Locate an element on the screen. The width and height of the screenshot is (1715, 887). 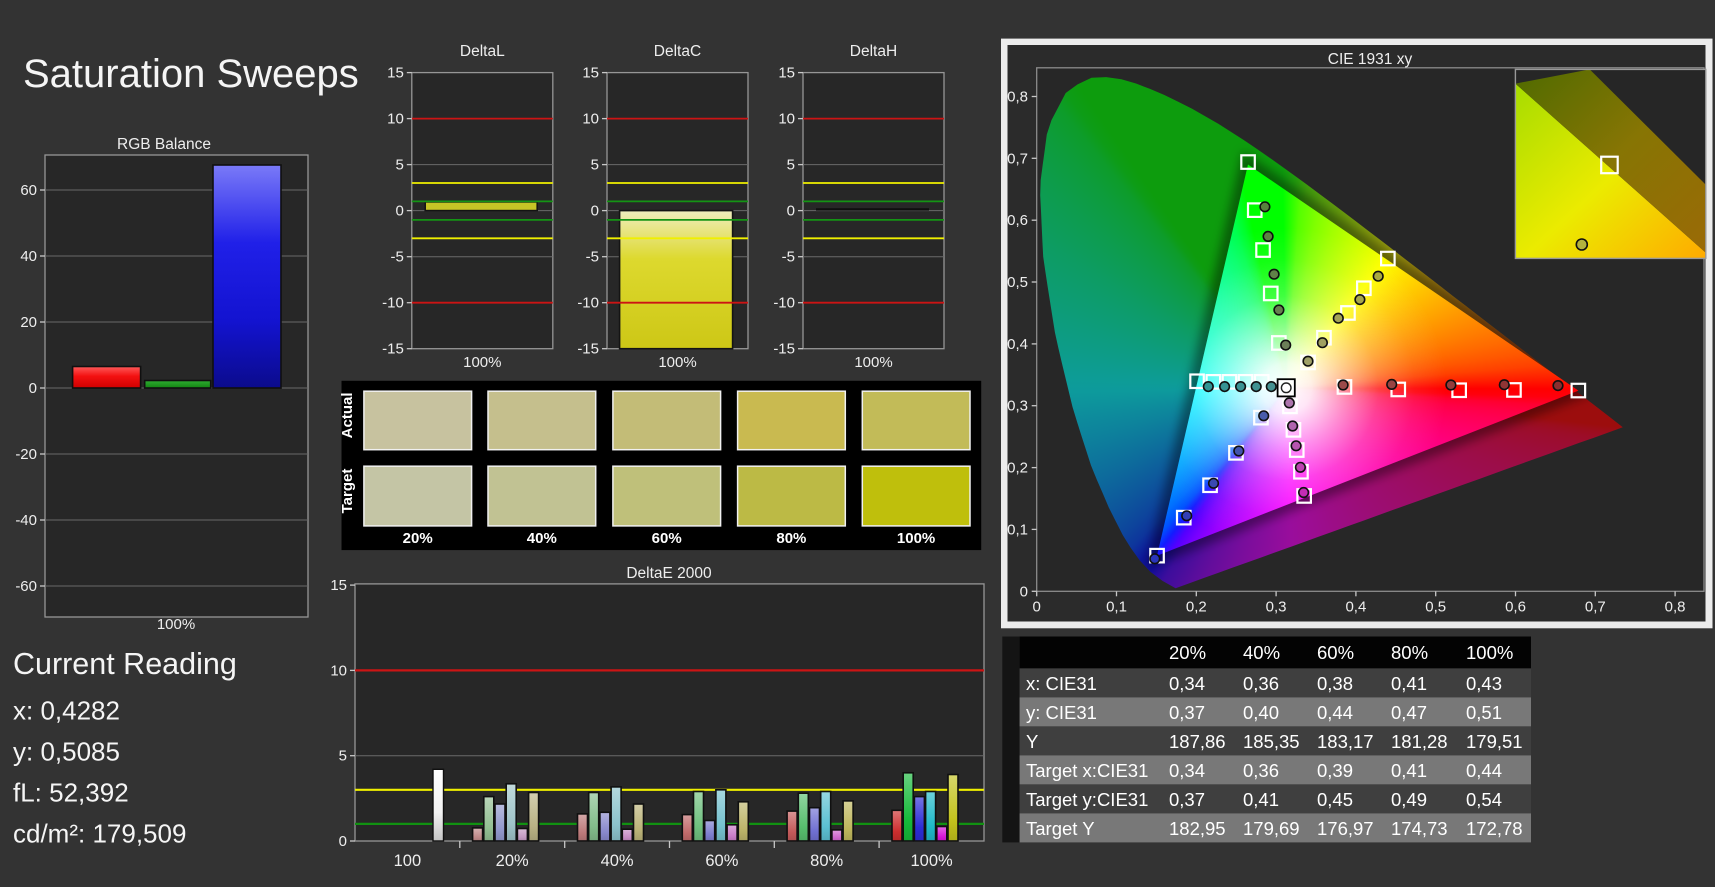
svg-text: y: 0,5085 is located at coordinates (66, 752).